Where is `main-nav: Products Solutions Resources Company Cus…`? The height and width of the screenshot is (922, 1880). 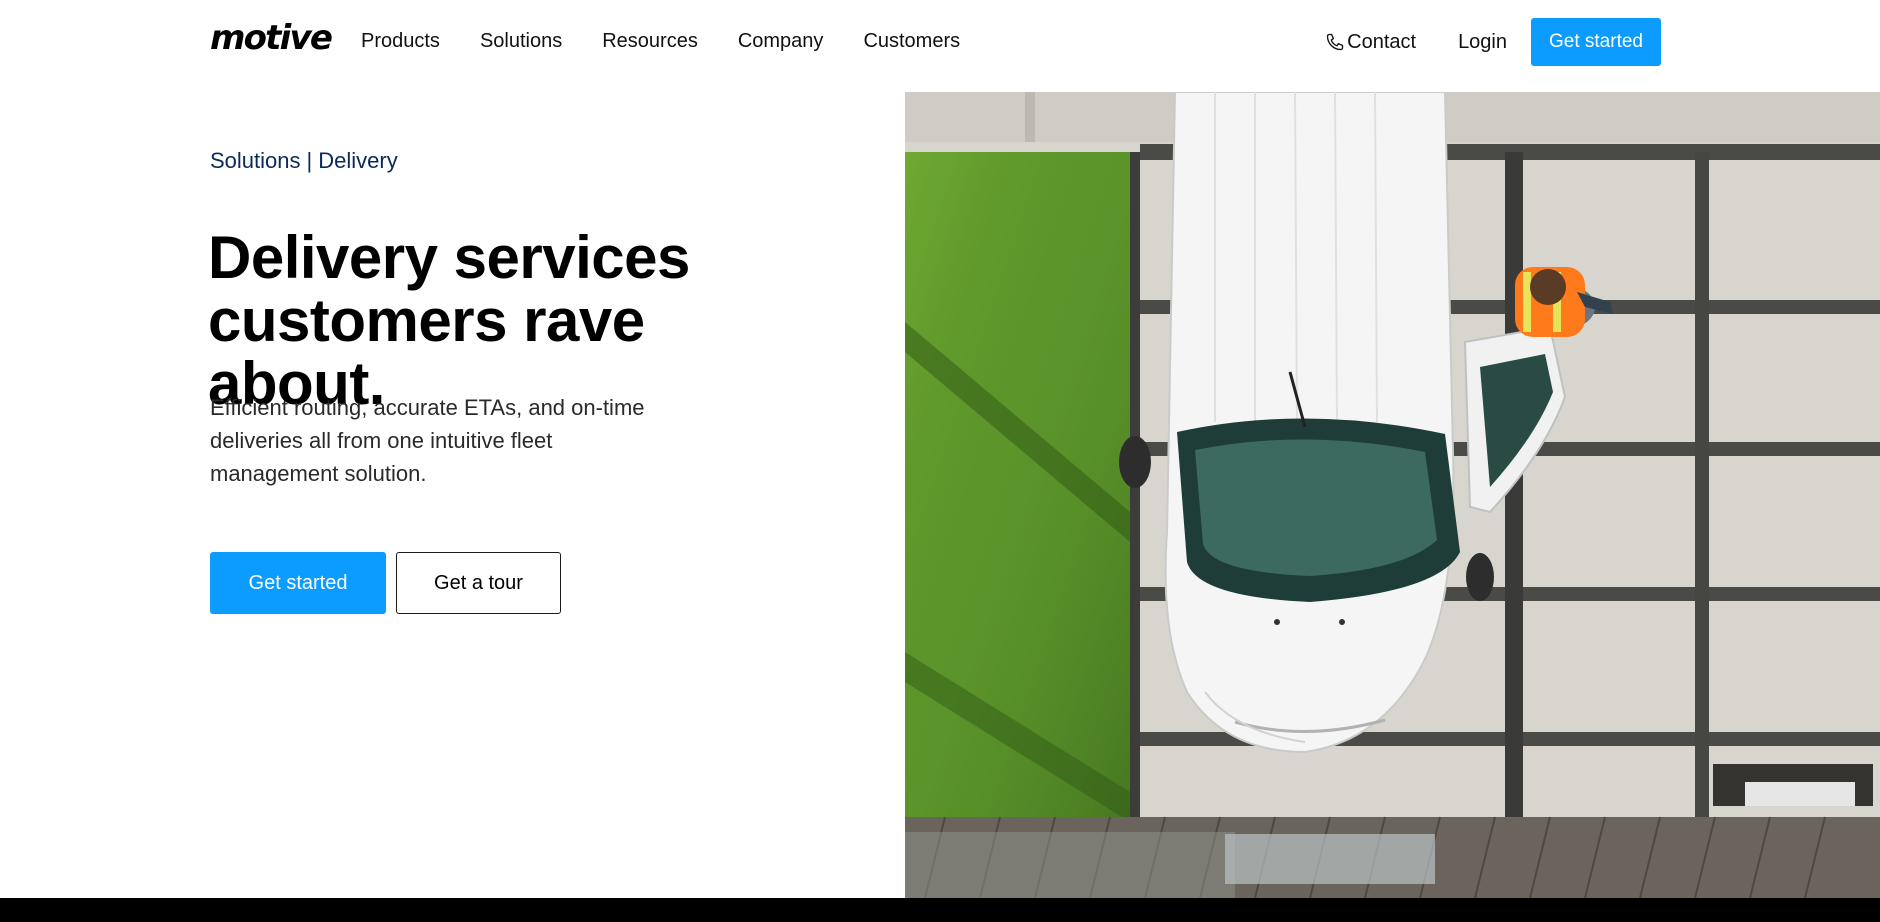
main-nav: Products Solutions Resources Company Cus… is located at coordinates (660, 41).